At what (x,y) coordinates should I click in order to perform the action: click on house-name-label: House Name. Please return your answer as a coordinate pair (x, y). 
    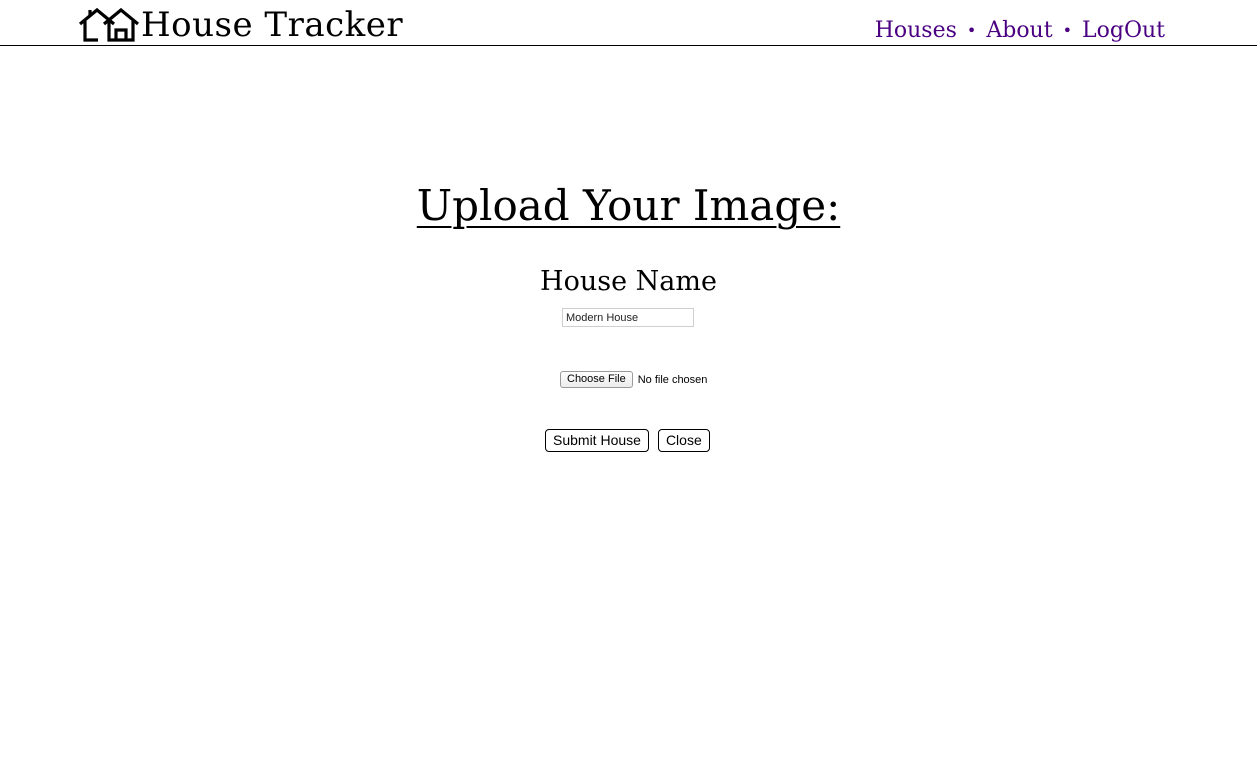
    Looking at the image, I should click on (628, 281).